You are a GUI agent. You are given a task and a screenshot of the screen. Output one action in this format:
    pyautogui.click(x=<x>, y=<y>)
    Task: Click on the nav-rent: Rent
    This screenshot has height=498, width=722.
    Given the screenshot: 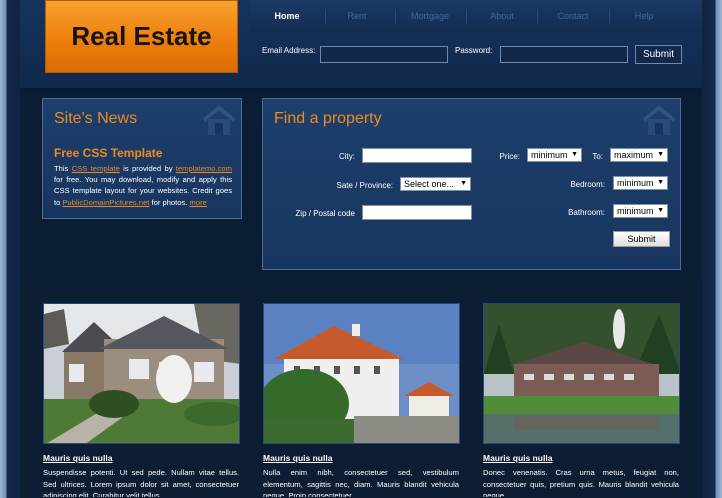 What is the action you would take?
    pyautogui.click(x=357, y=16)
    